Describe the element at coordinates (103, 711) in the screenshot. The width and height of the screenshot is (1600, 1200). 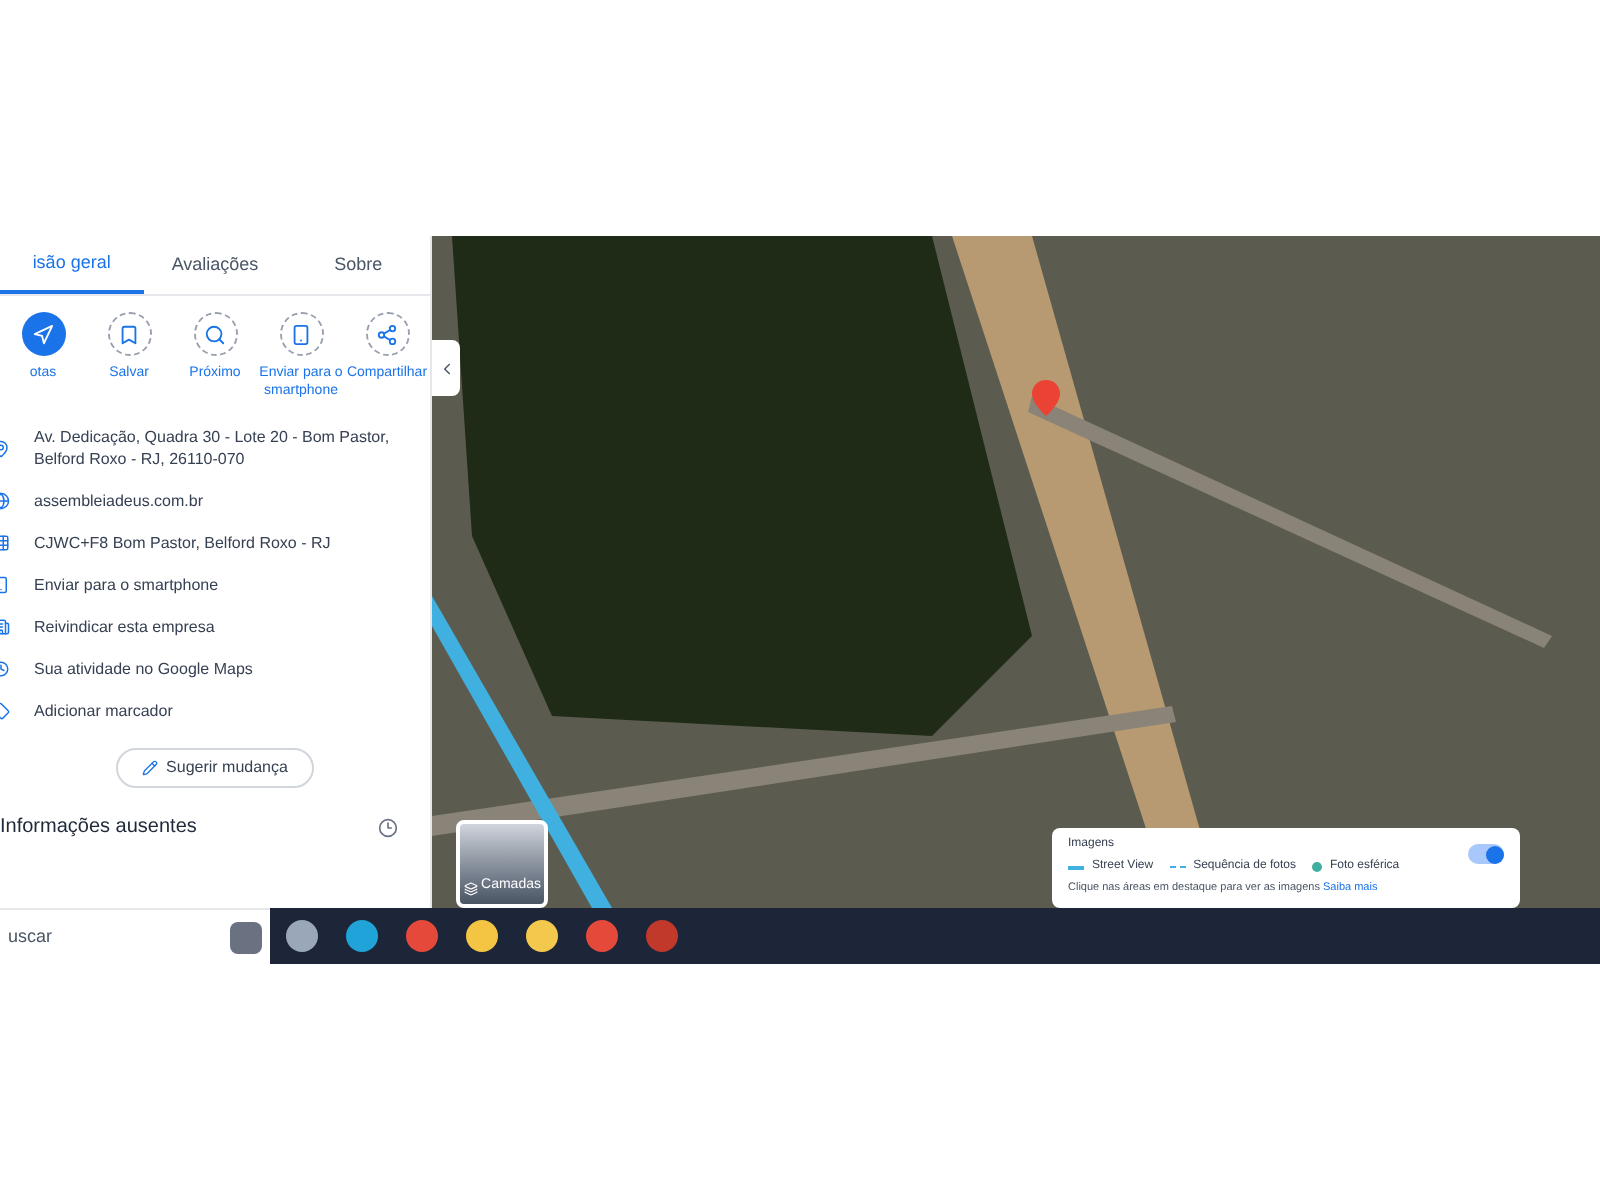
I see `info-text: Adicionar marcador` at that location.